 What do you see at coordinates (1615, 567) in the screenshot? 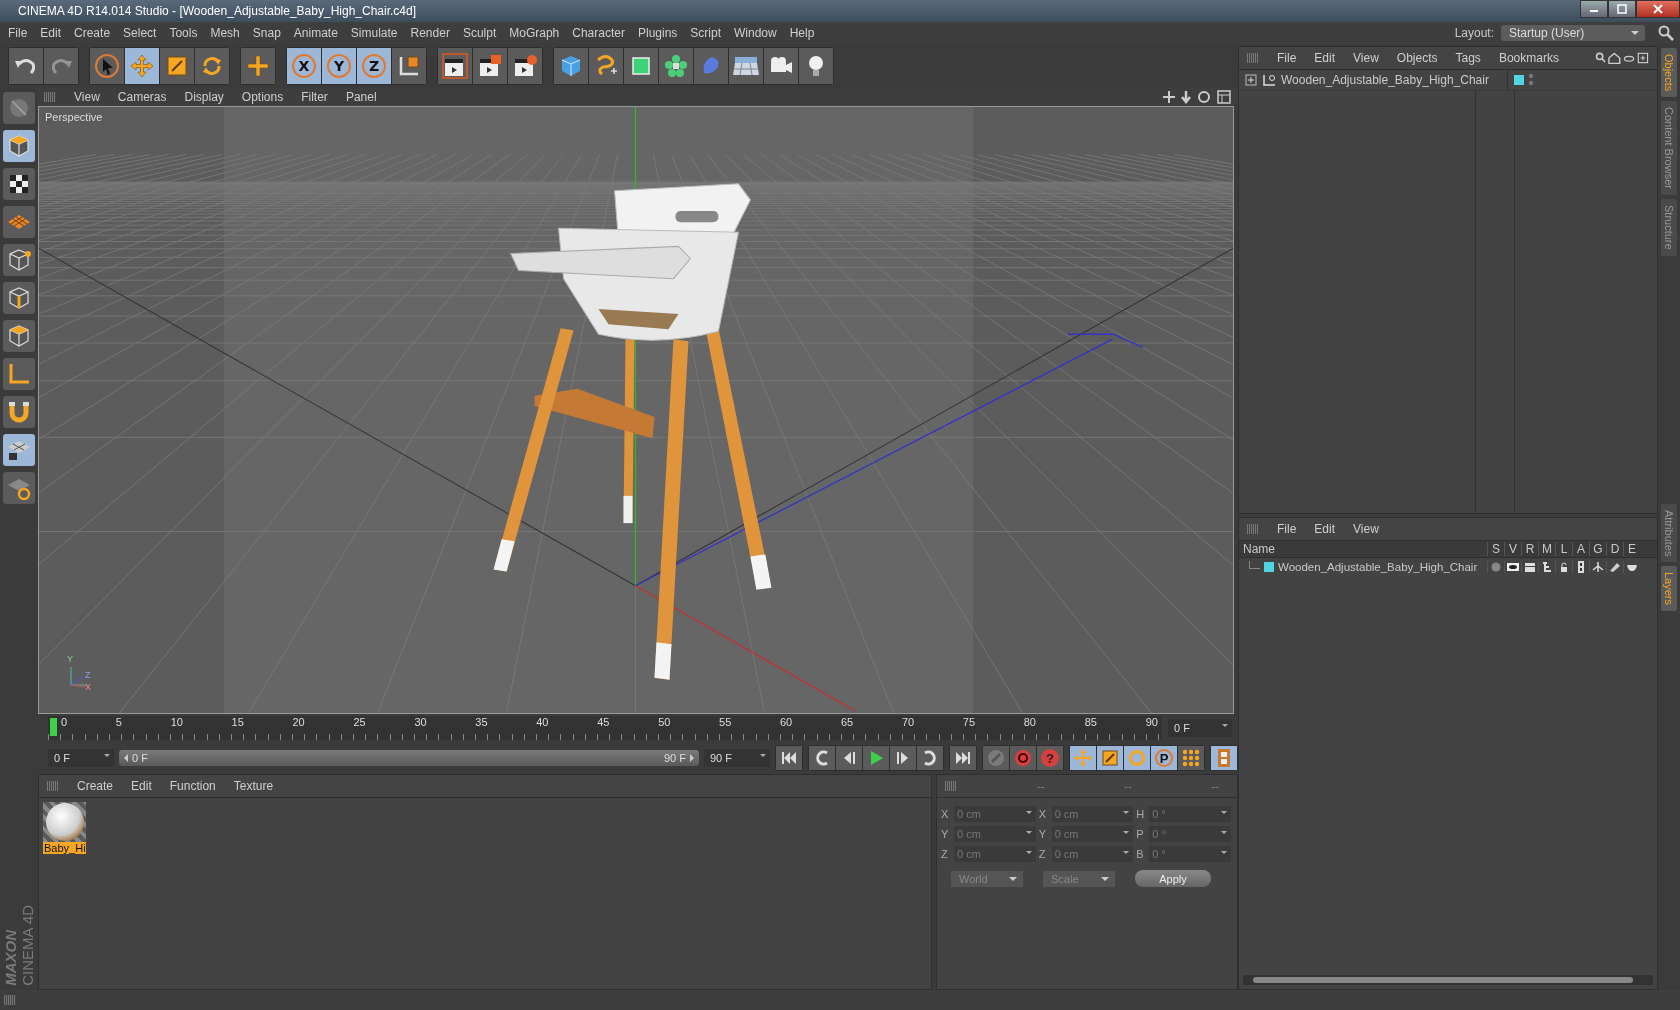
I see `brush-icon` at bounding box center [1615, 567].